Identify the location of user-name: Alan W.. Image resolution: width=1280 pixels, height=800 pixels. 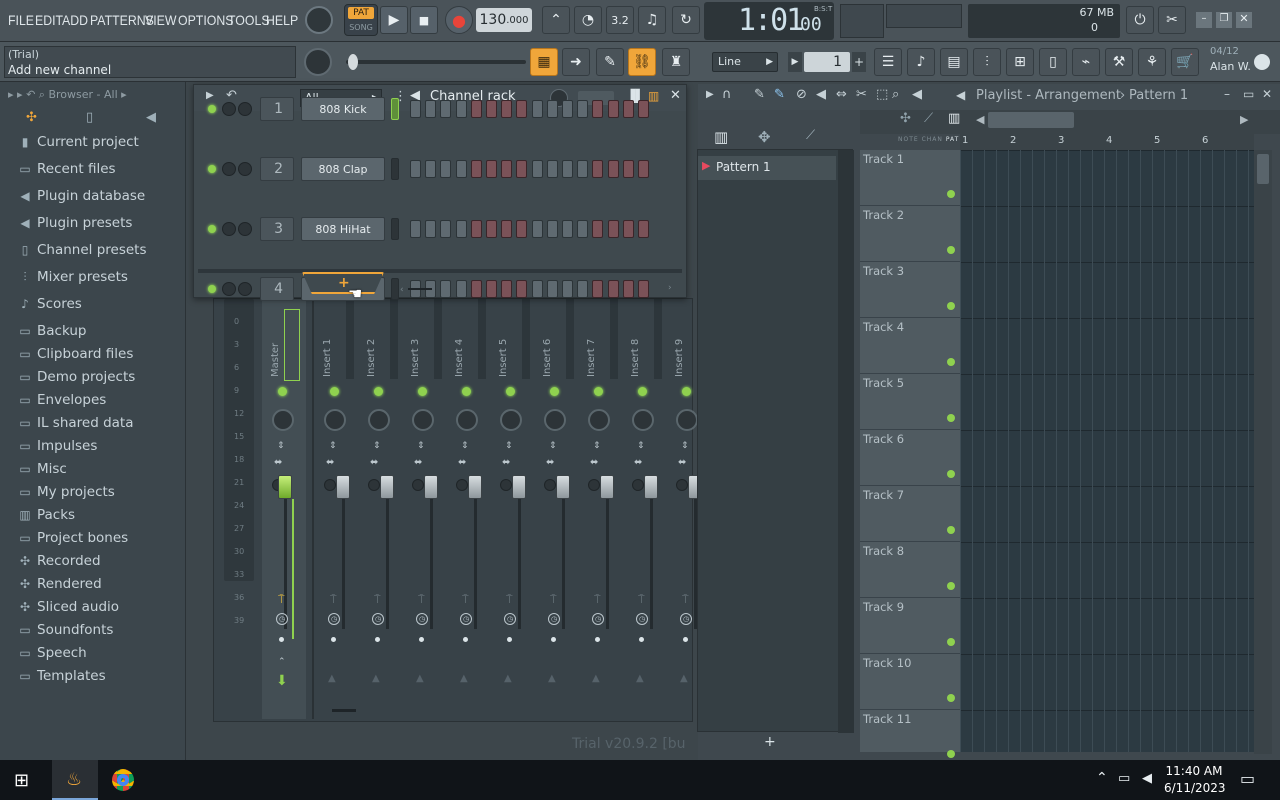
(1230, 66).